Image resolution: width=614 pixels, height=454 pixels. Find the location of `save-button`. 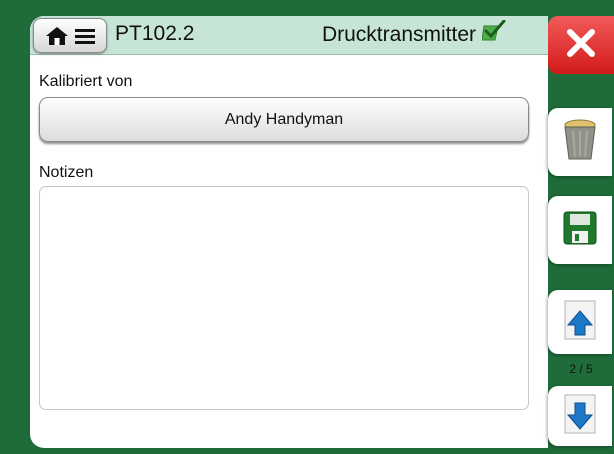

save-button is located at coordinates (580, 230).